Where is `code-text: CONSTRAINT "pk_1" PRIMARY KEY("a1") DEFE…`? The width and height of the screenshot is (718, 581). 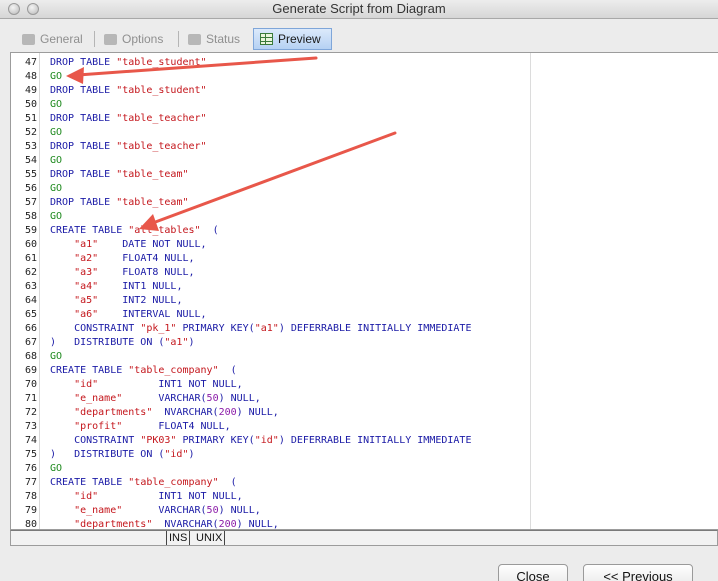
code-text: CONSTRAINT "pk_1" PRIMARY KEY("a1") DEFE… is located at coordinates (261, 328).